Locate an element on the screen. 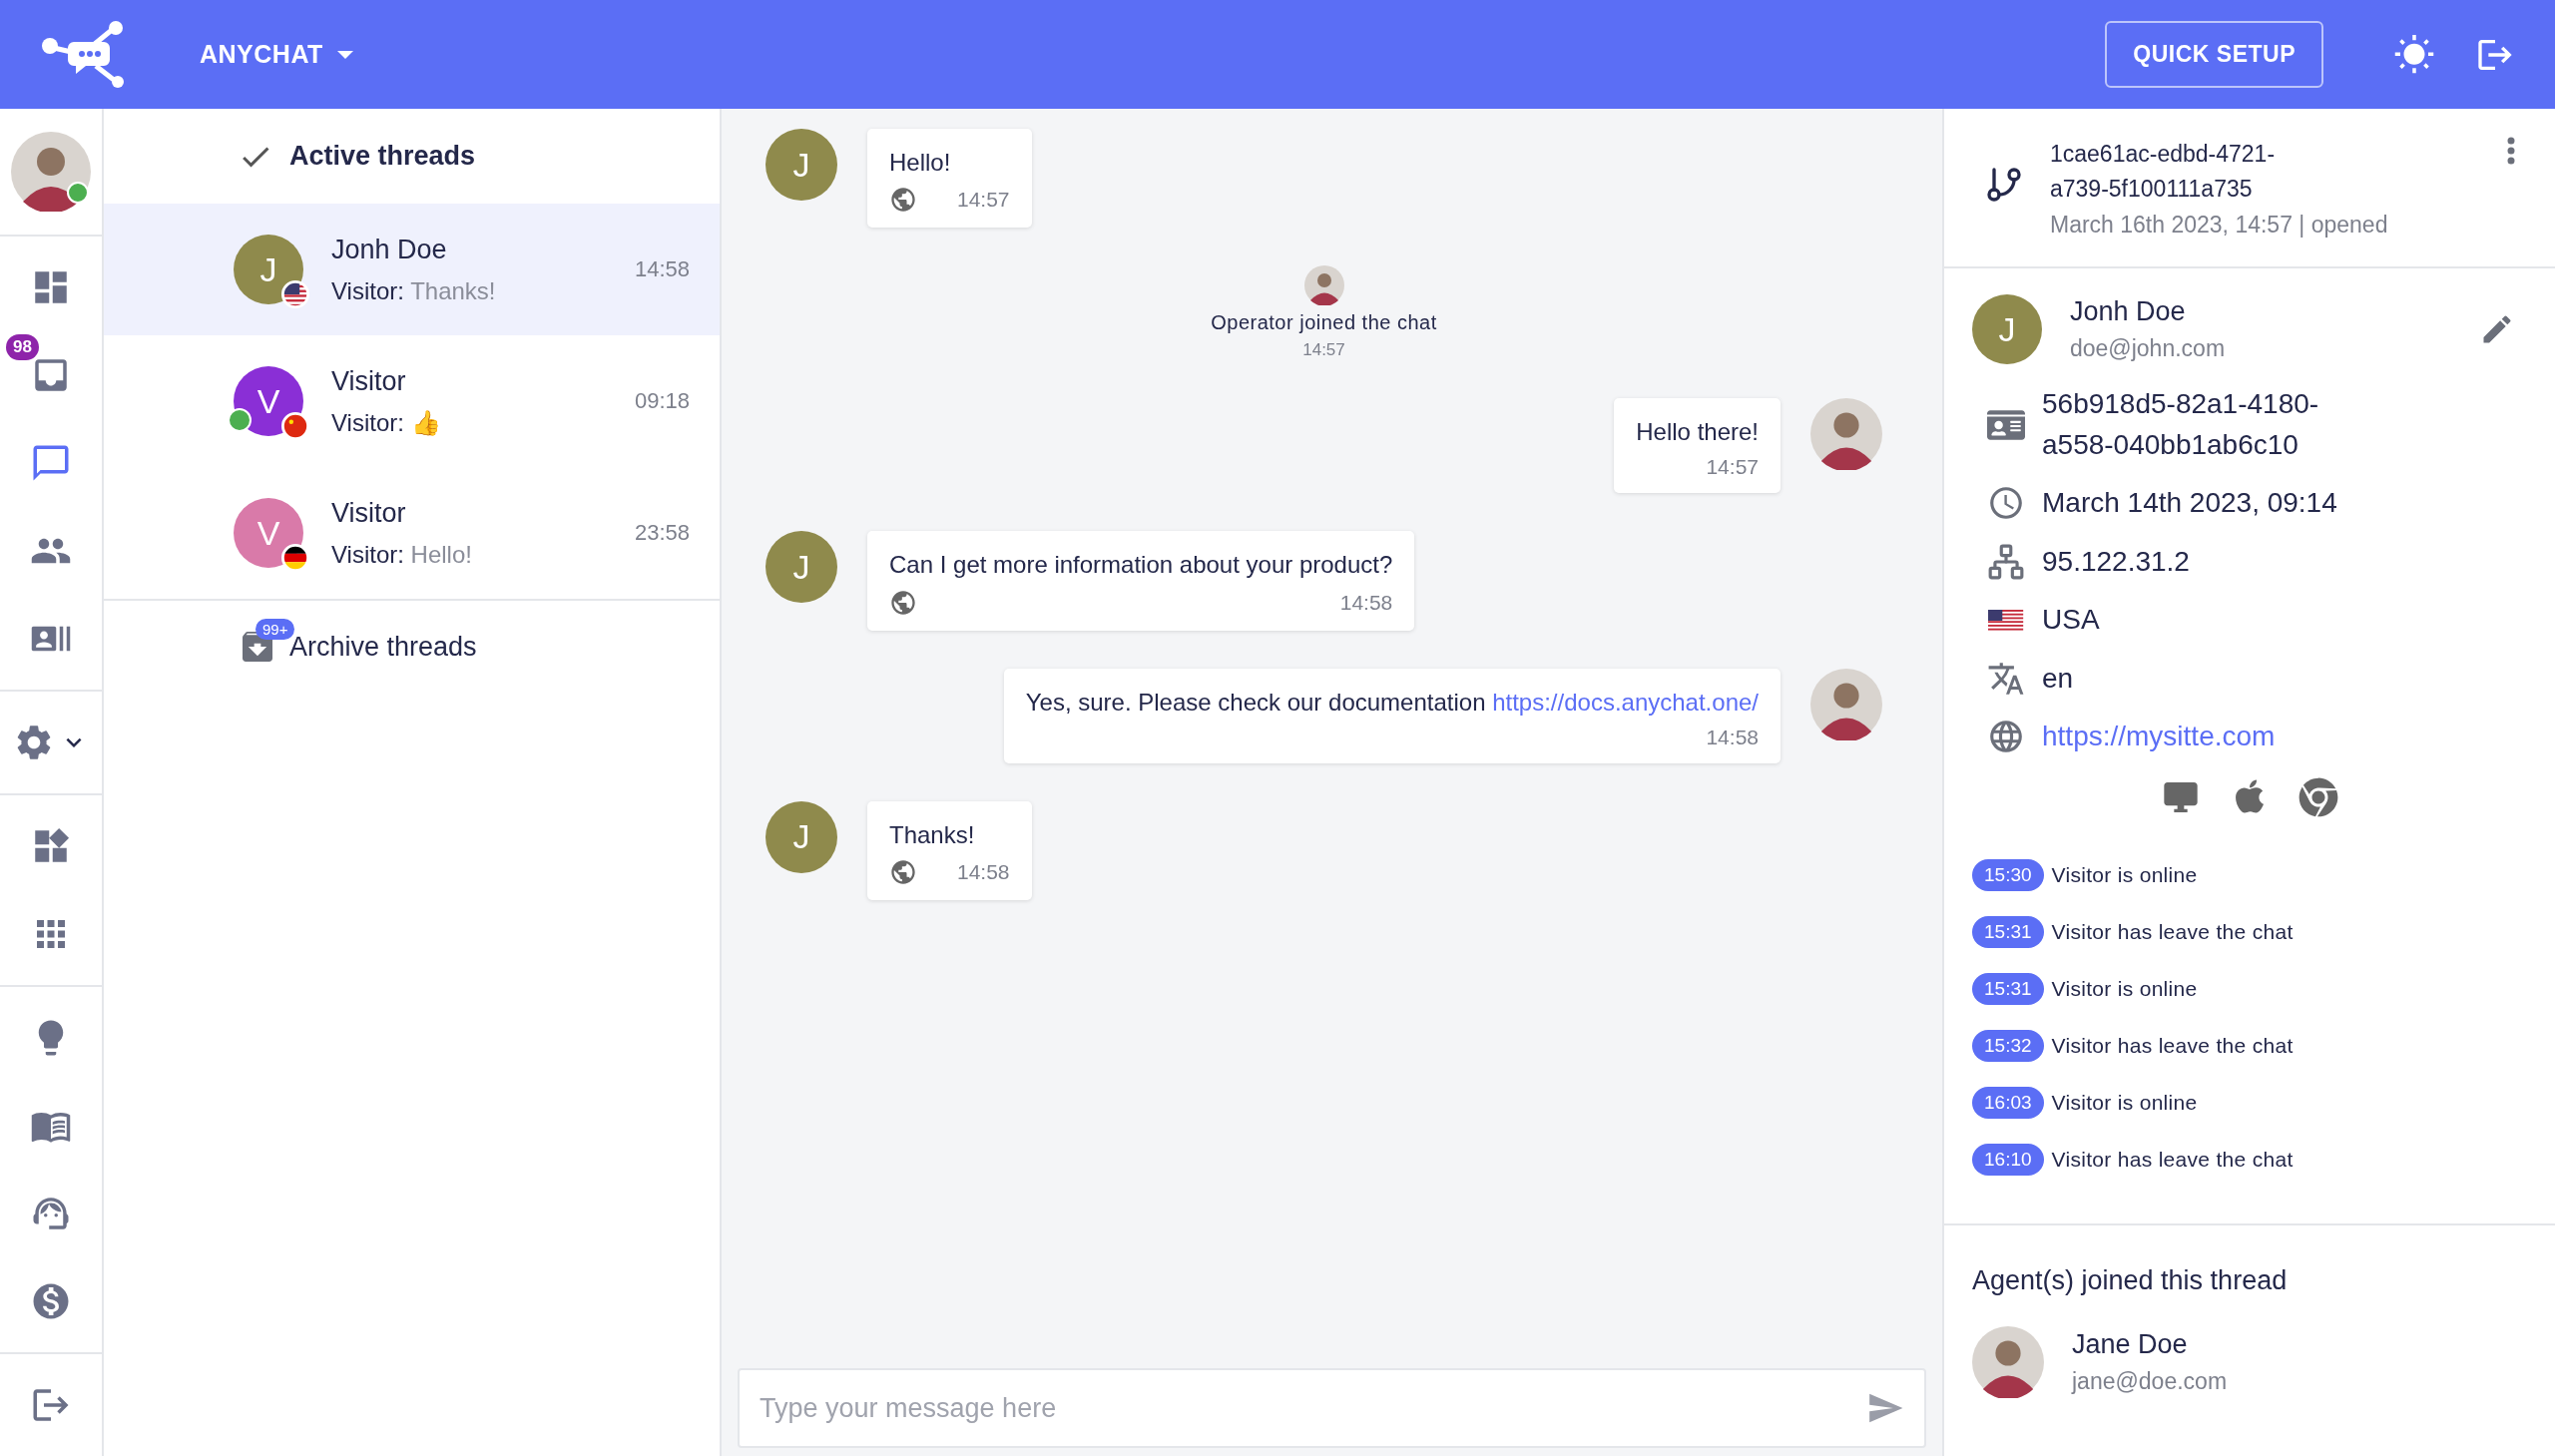  more-icon is located at coordinates (2511, 151).